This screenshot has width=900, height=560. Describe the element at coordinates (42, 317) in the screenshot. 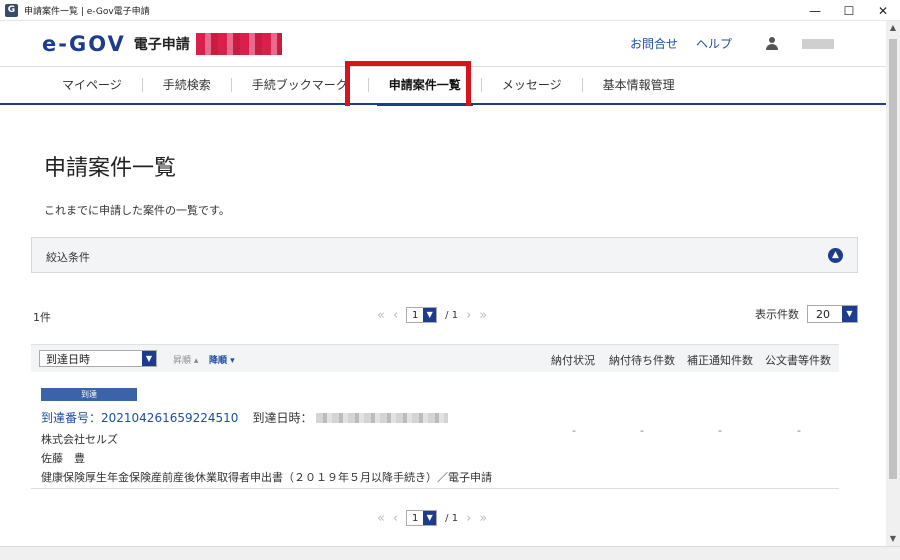

I see `result-count: 1件` at that location.